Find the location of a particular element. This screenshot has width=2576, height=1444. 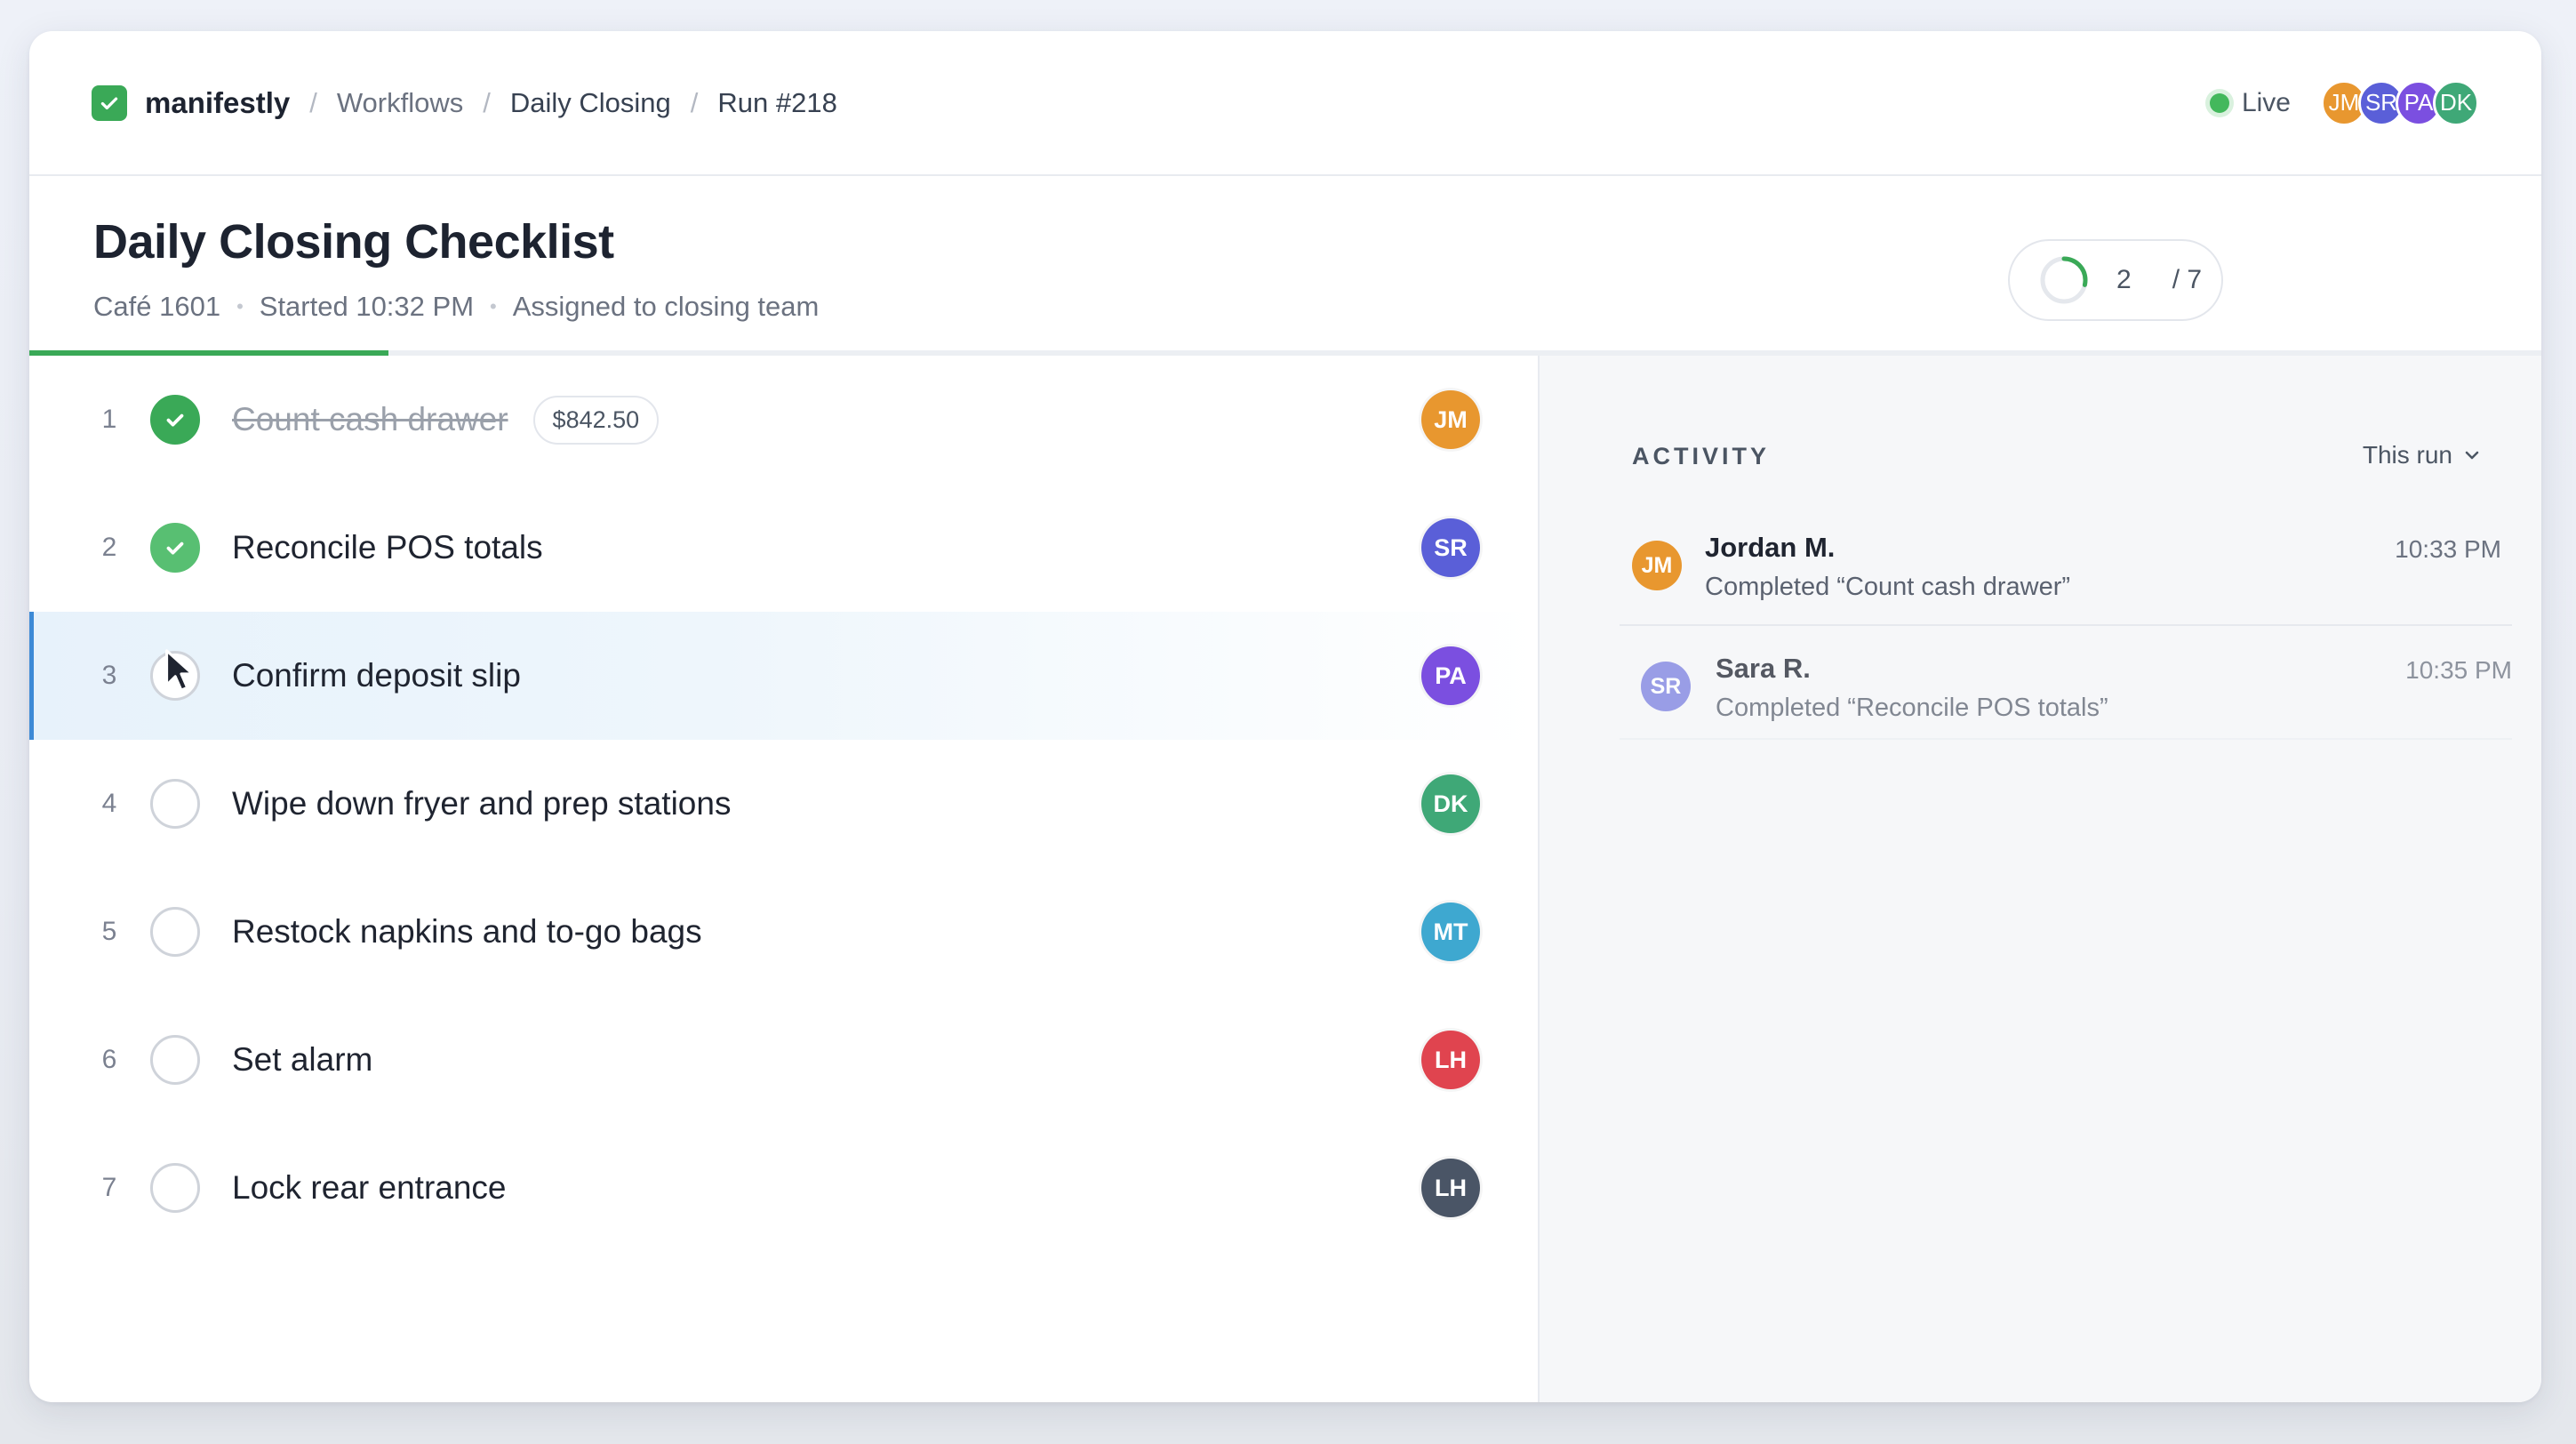

checklist-item-active: 3 Confirm deposit slip PA is located at coordinates (783, 676).